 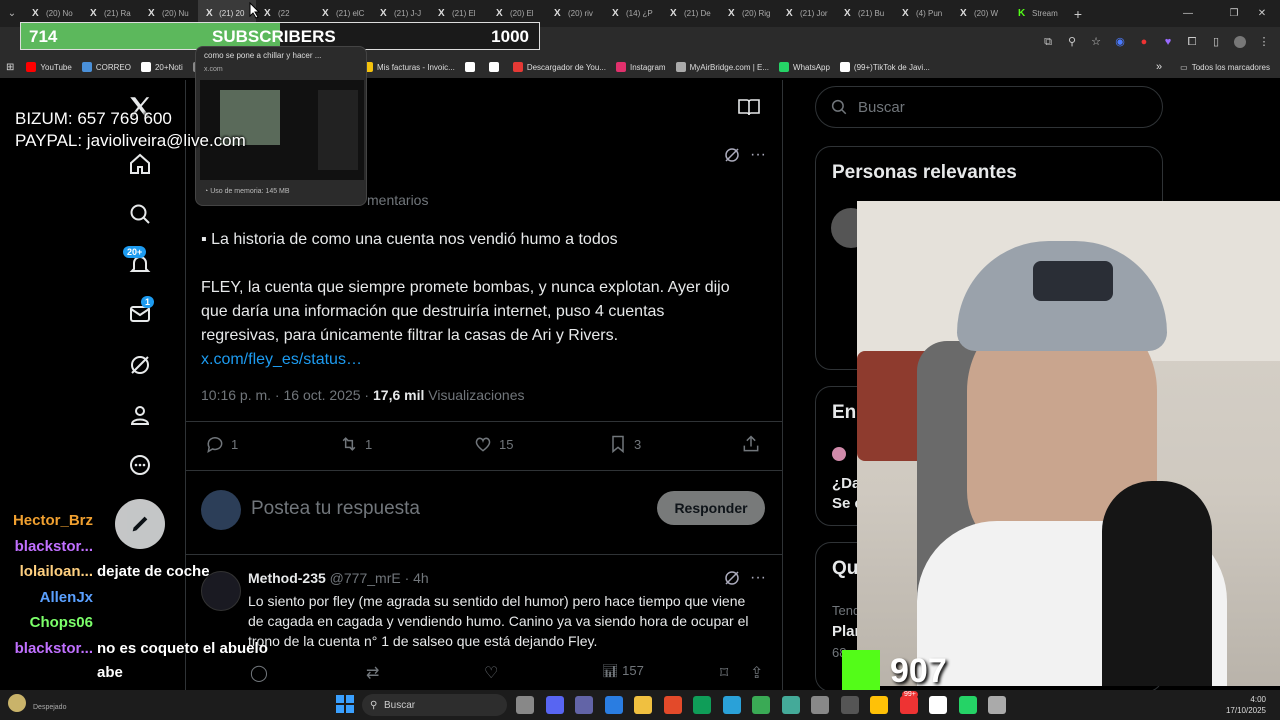 I want to click on search-input: Buscar, so click(x=989, y=107).